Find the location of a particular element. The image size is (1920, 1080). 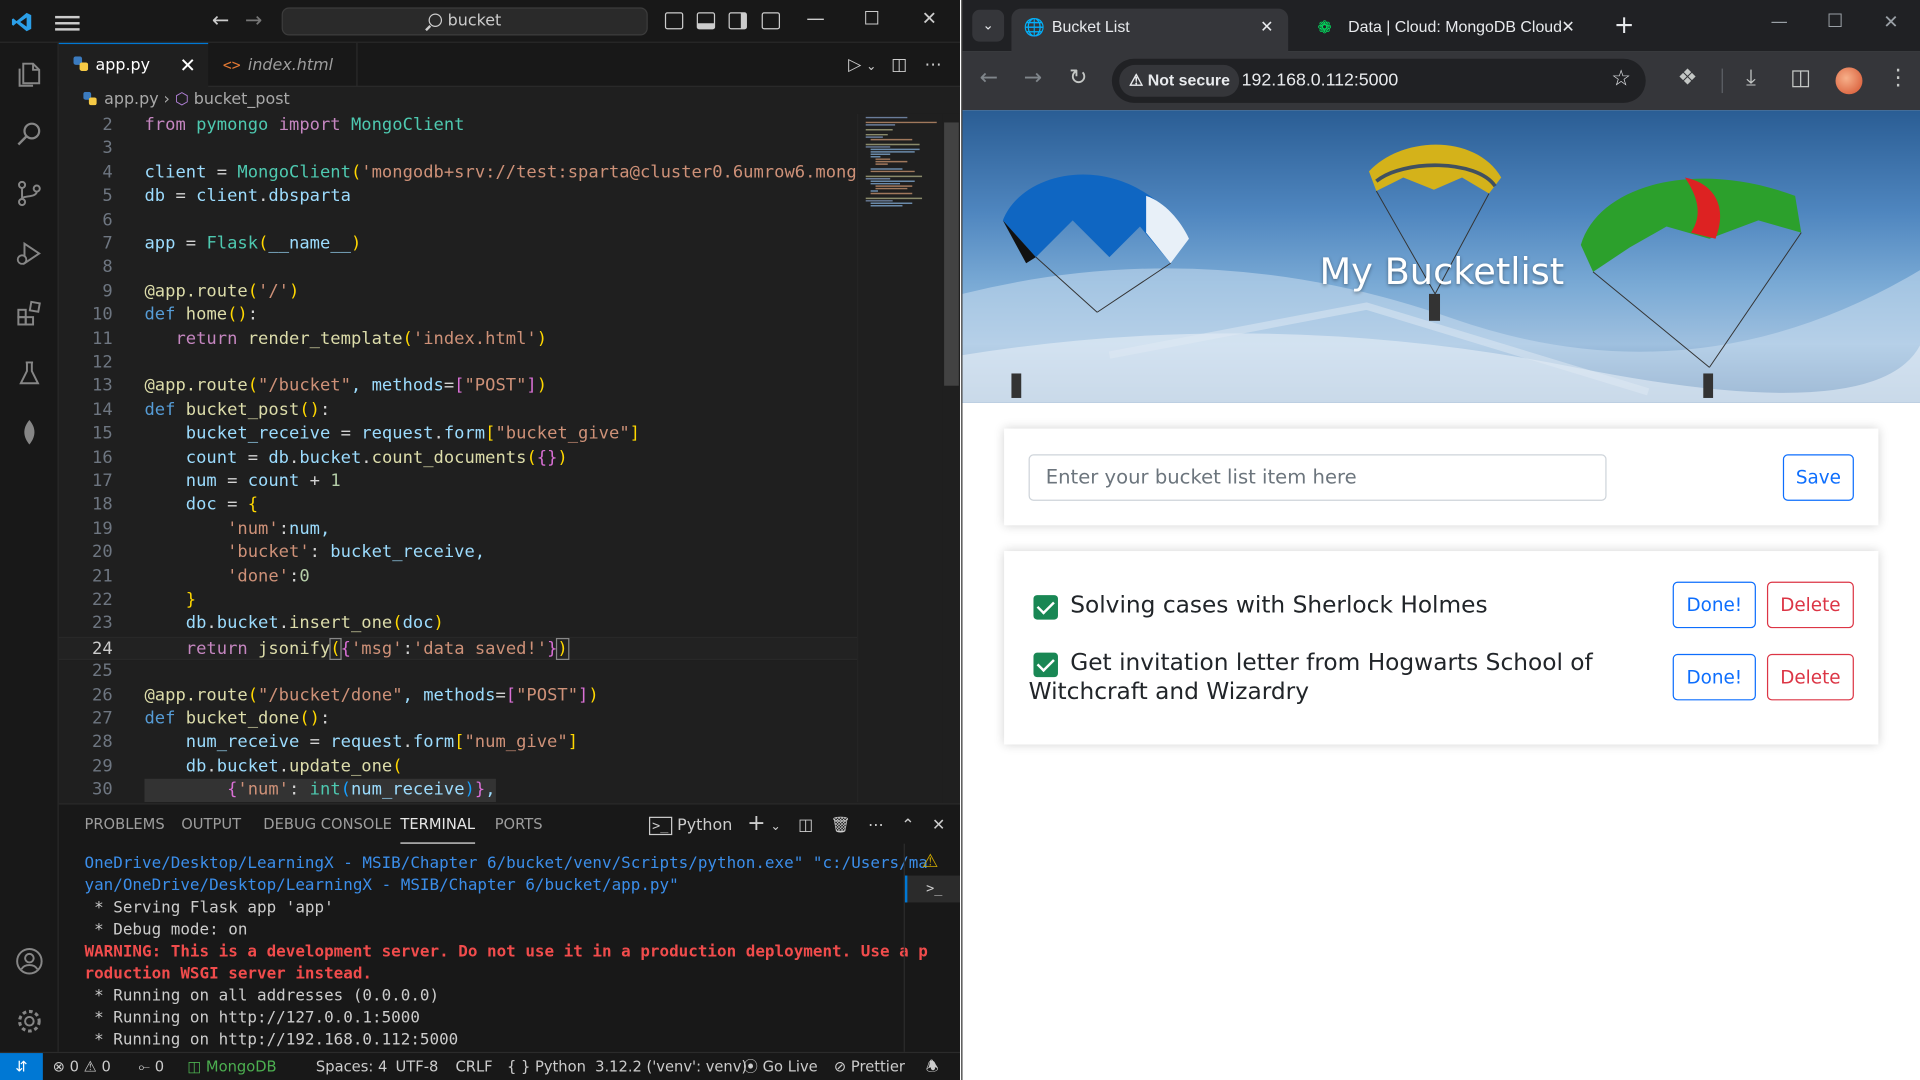

command-center-search: bucket is located at coordinates (464, 21).